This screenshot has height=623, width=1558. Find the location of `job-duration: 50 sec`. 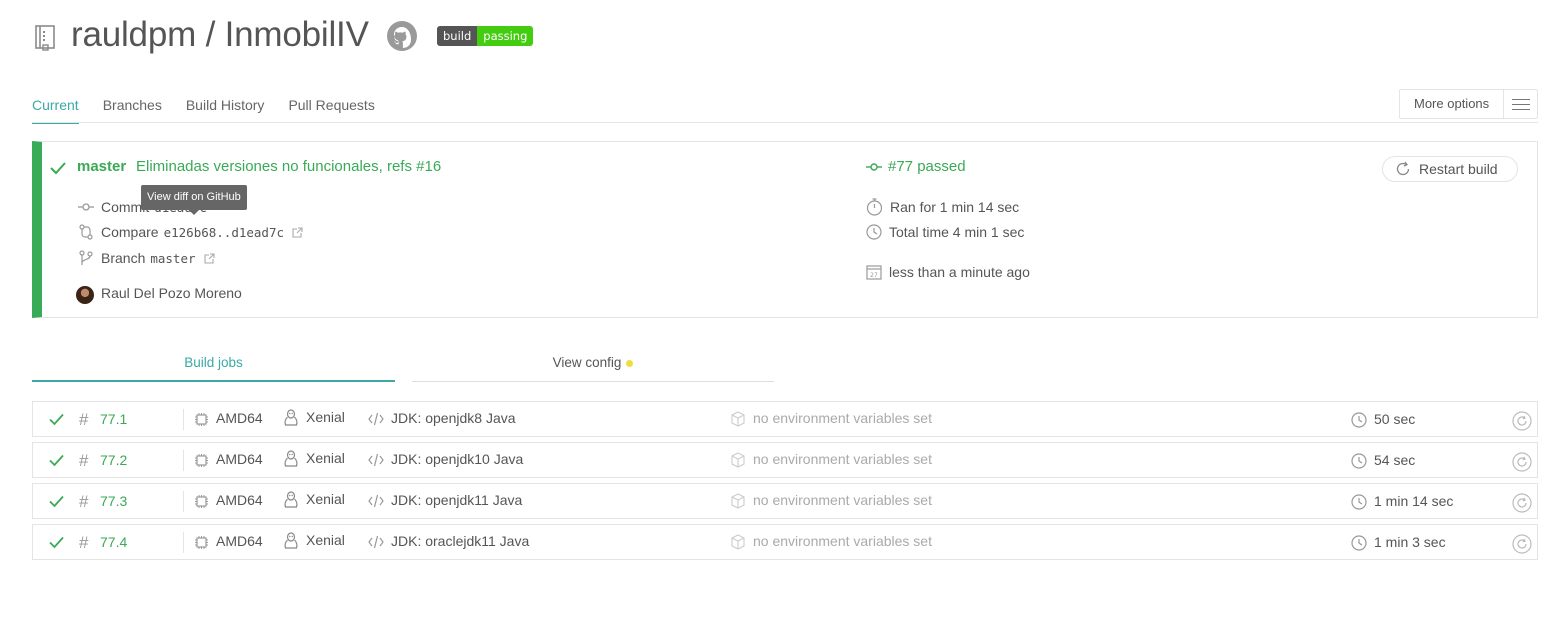

job-duration: 50 sec is located at coordinates (1395, 419).